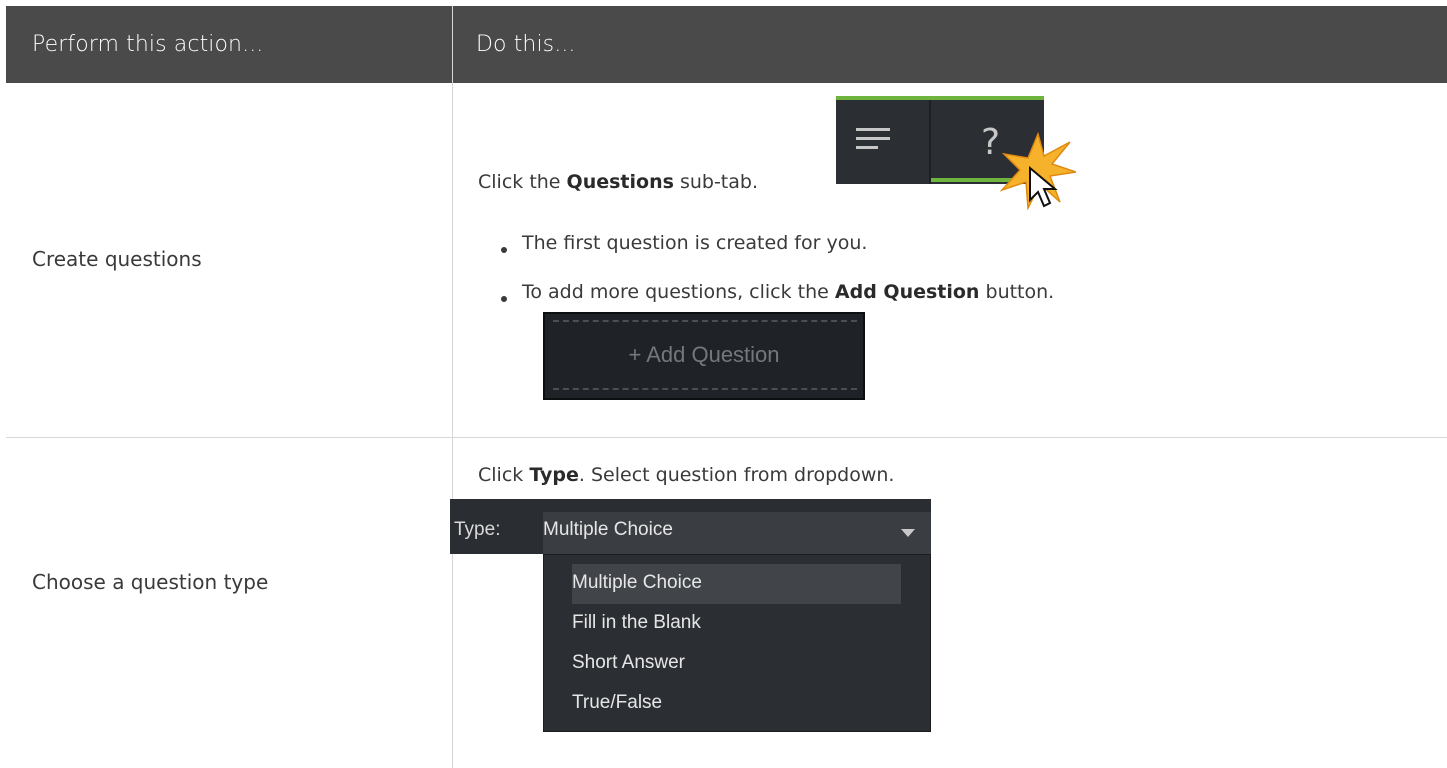 This screenshot has width=1447, height=768. Describe the element at coordinates (150, 582) in the screenshot. I see `row-action-label: Choose a question type` at that location.